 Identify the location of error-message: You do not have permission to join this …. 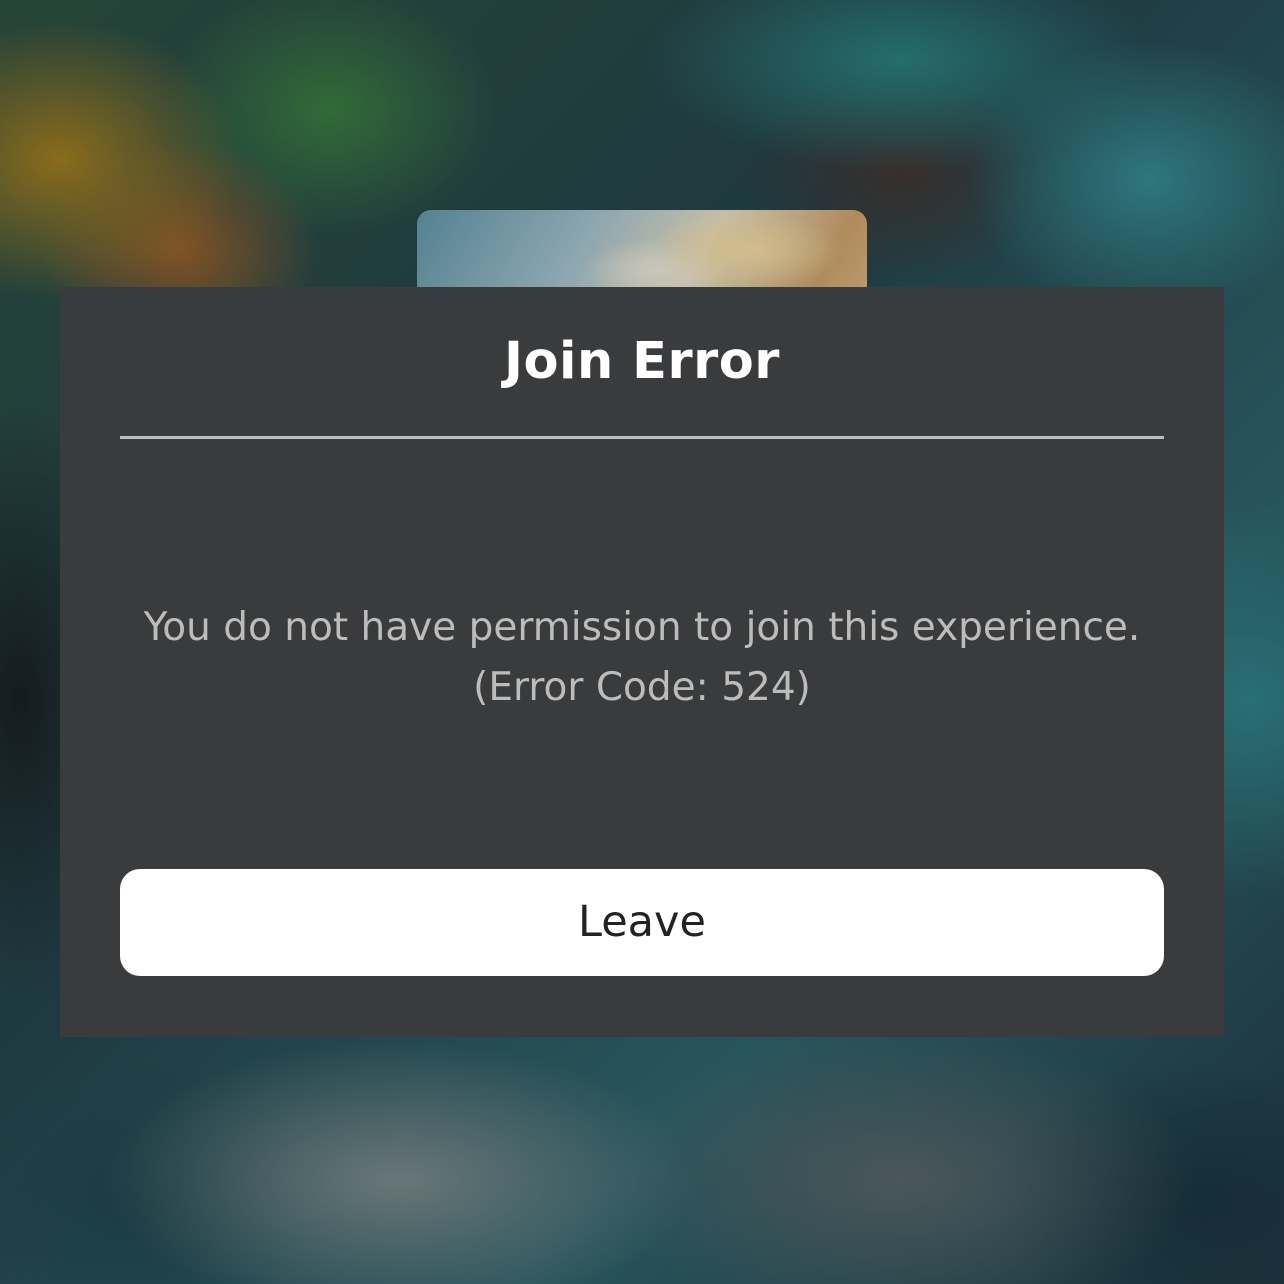
(642, 658).